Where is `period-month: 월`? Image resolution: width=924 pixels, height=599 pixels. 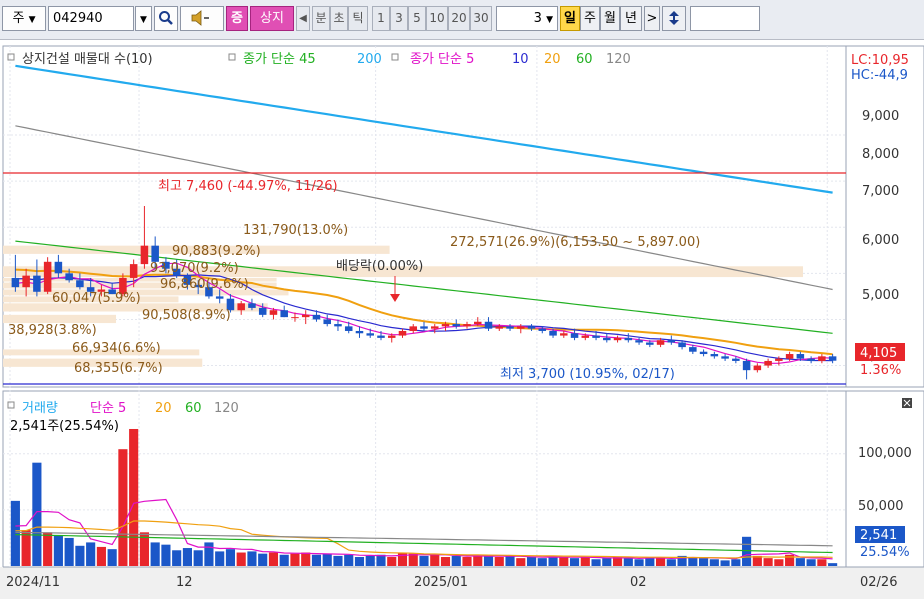 period-month: 월 is located at coordinates (610, 18).